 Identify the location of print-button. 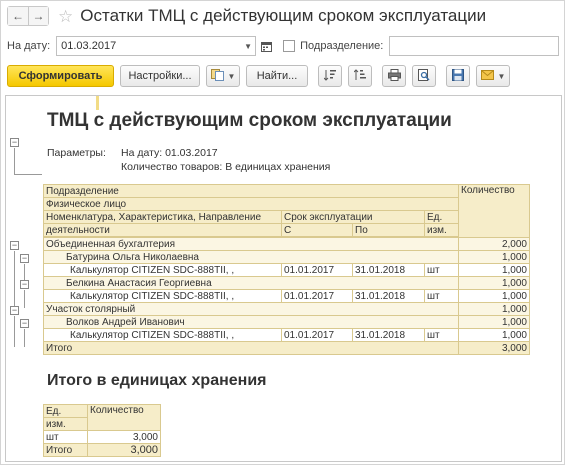
(394, 76).